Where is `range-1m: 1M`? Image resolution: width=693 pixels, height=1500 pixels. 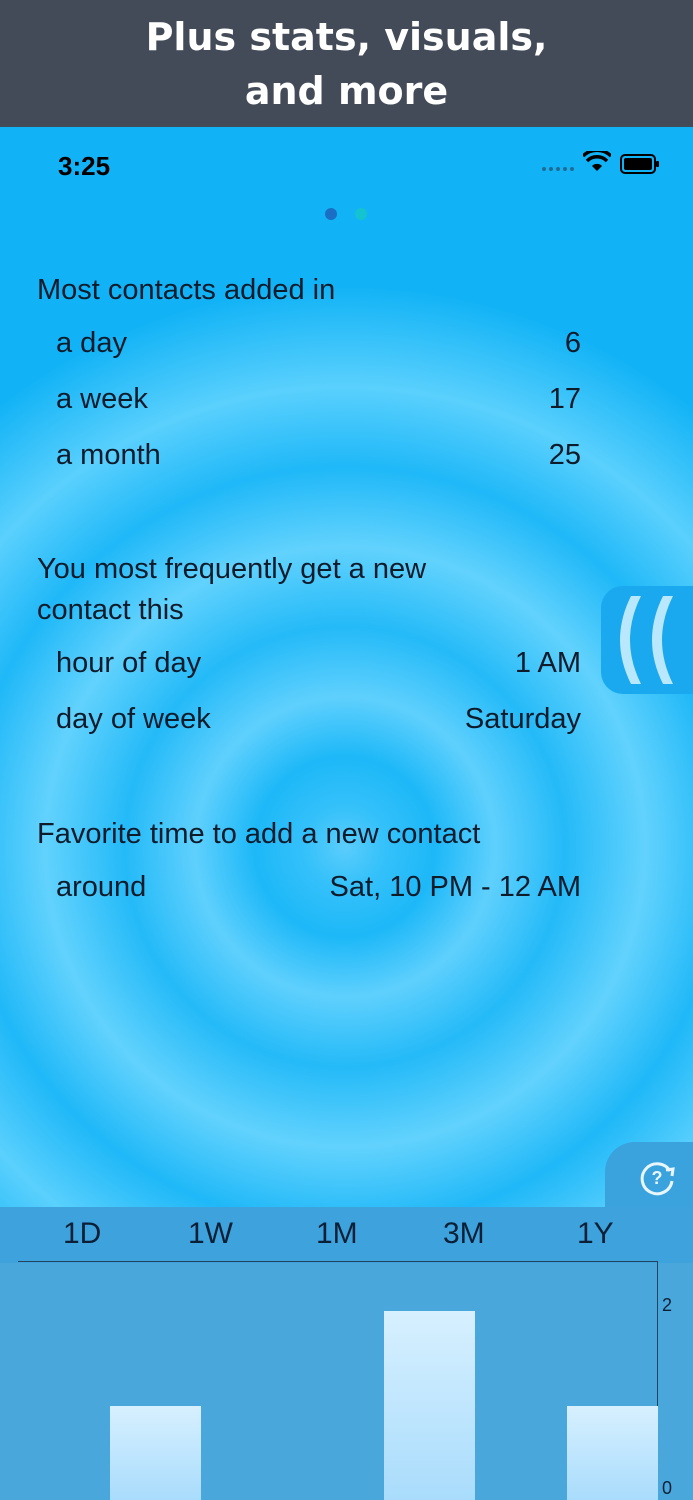 range-1m: 1M is located at coordinates (337, 1234).